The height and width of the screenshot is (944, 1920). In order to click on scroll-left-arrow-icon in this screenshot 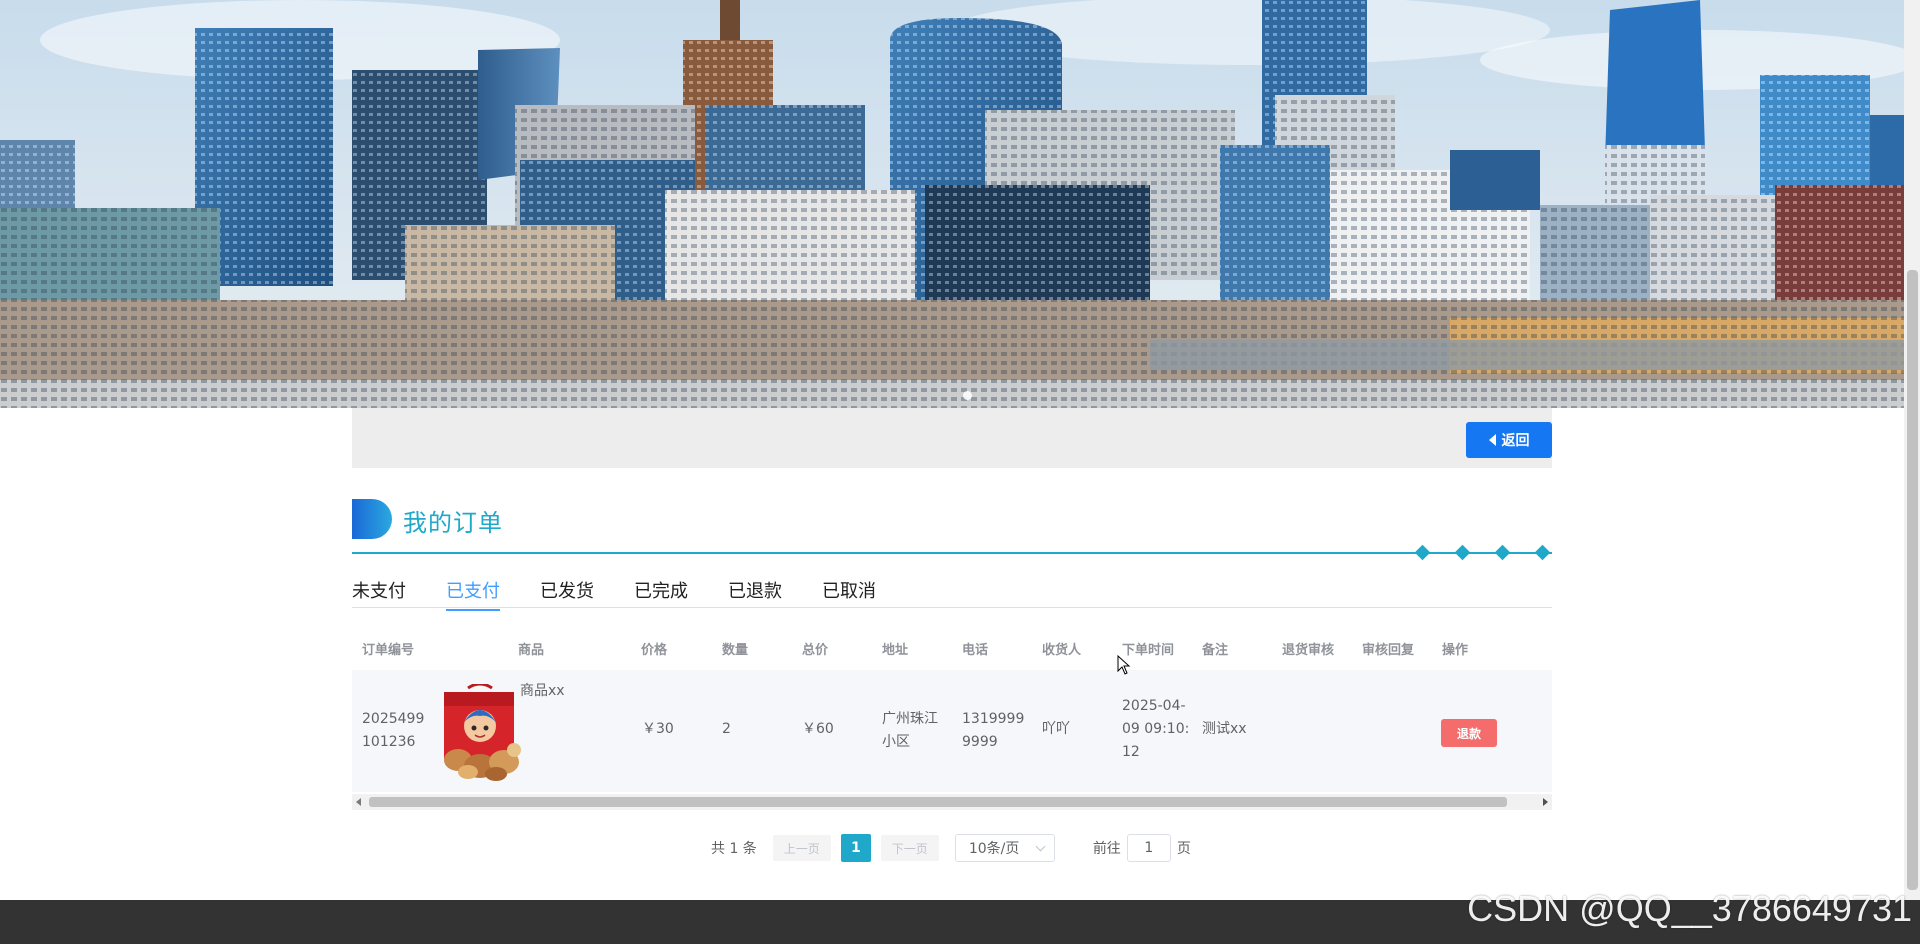, I will do `click(358, 802)`.